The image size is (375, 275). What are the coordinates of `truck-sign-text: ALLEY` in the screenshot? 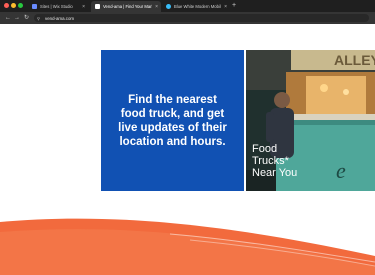 It's located at (354, 60).